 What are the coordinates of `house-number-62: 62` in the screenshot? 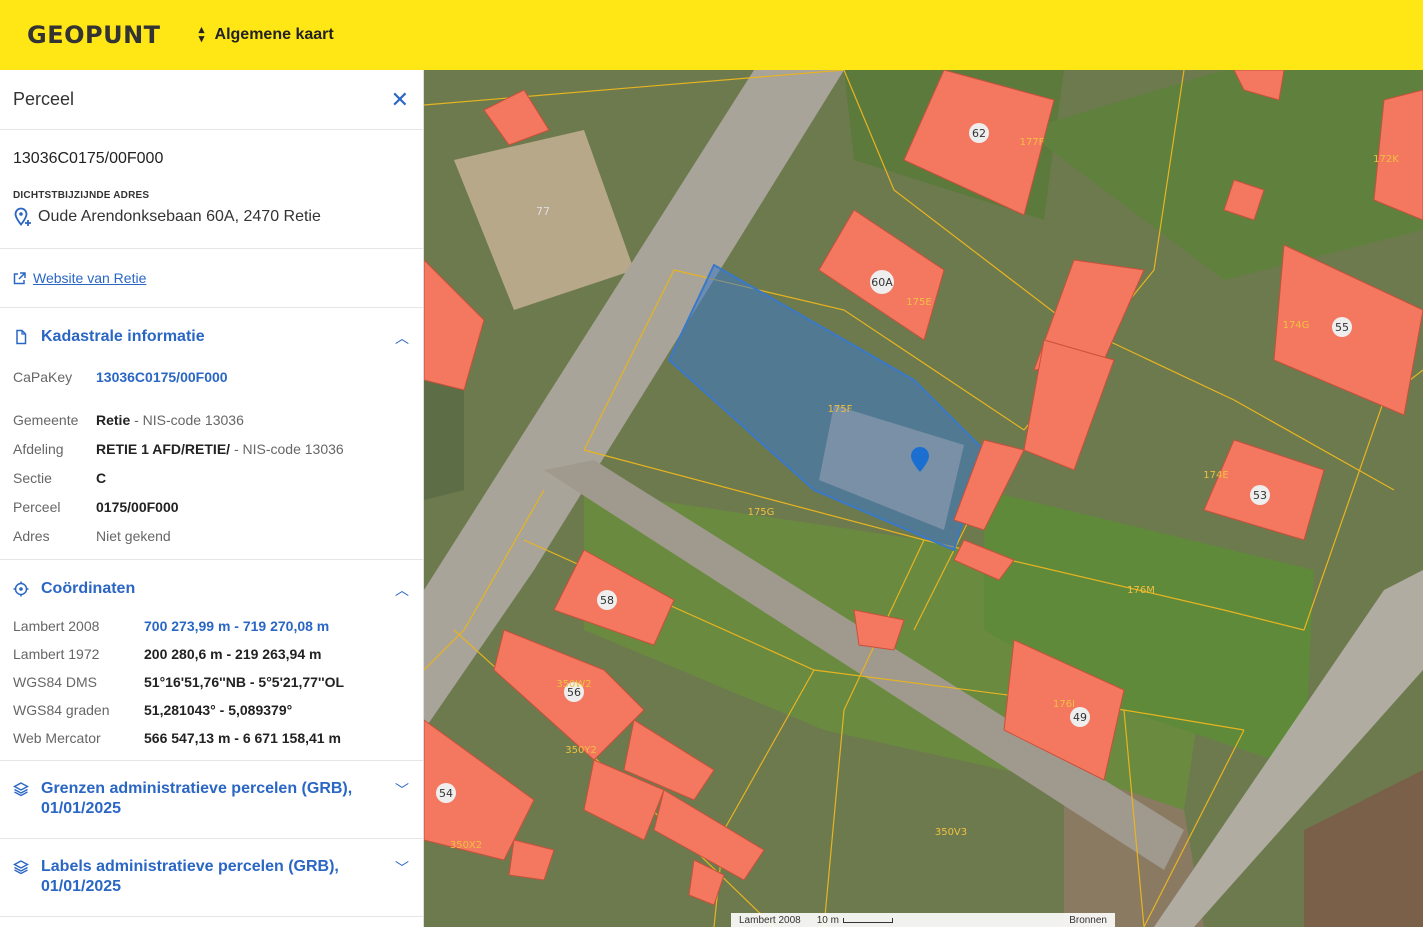 It's located at (979, 133).